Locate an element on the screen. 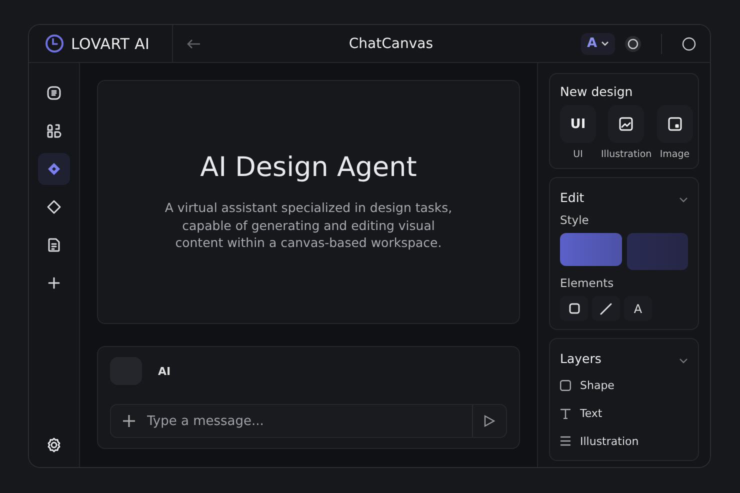 The image size is (740, 493). card-title: Edit is located at coordinates (572, 197).